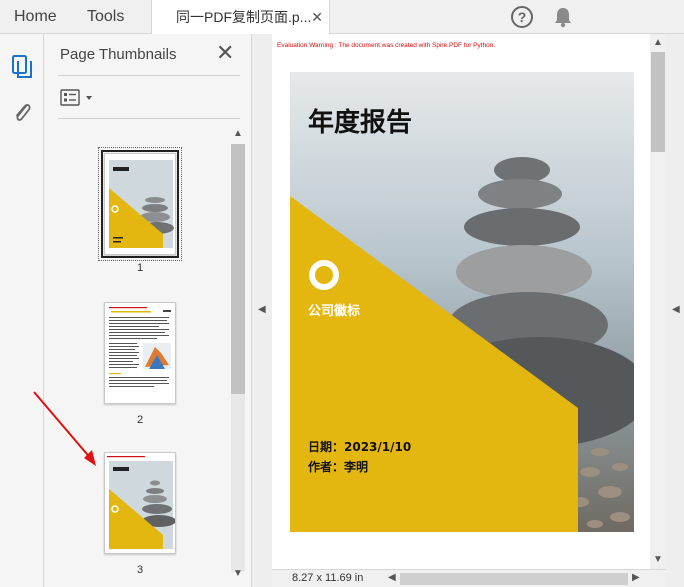  Describe the element at coordinates (140, 570) in the screenshot. I see `thumbnail-page-number: 3` at that location.